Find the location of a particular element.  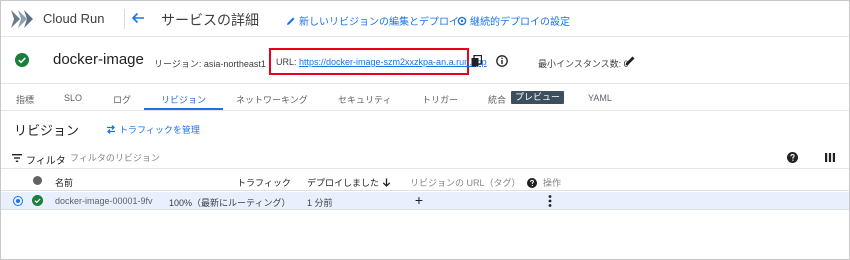

continuous-deploy-label: 継続的デプロイの設定 is located at coordinates (520, 22).